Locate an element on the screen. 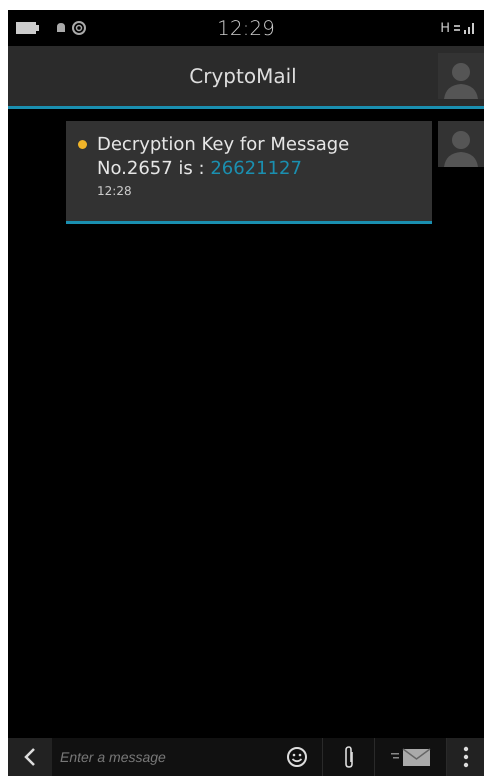 The image size is (484, 776). paperclip-icon is located at coordinates (348, 757).